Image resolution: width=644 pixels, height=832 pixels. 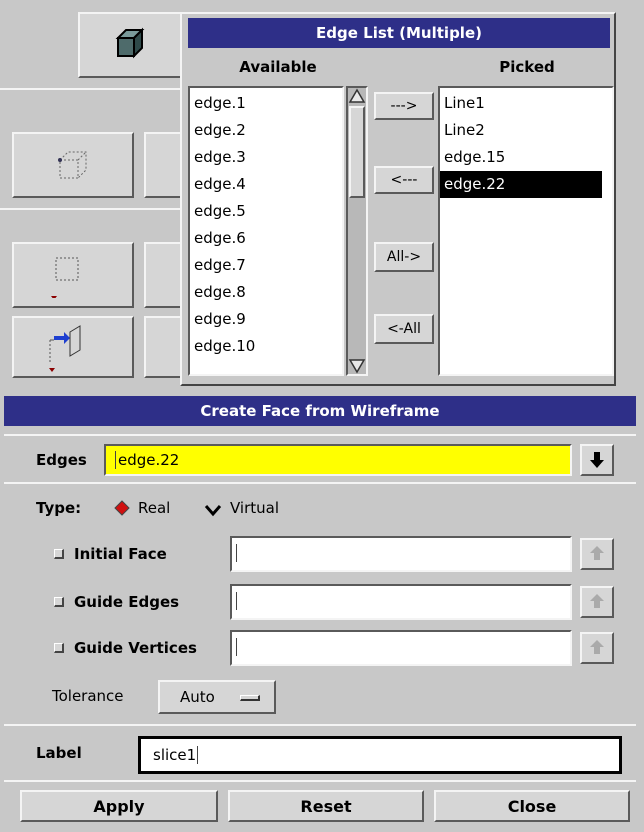 What do you see at coordinates (266, 265) in the screenshot?
I see `list-item: edge.7` at bounding box center [266, 265].